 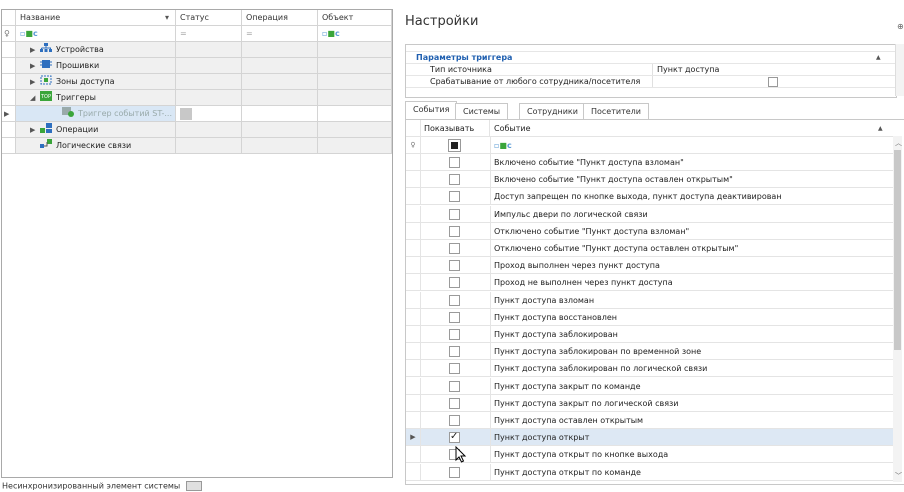 What do you see at coordinates (581, 455) in the screenshot?
I see `event-label: Пункт доступа открыт по кнопке выхода` at bounding box center [581, 455].